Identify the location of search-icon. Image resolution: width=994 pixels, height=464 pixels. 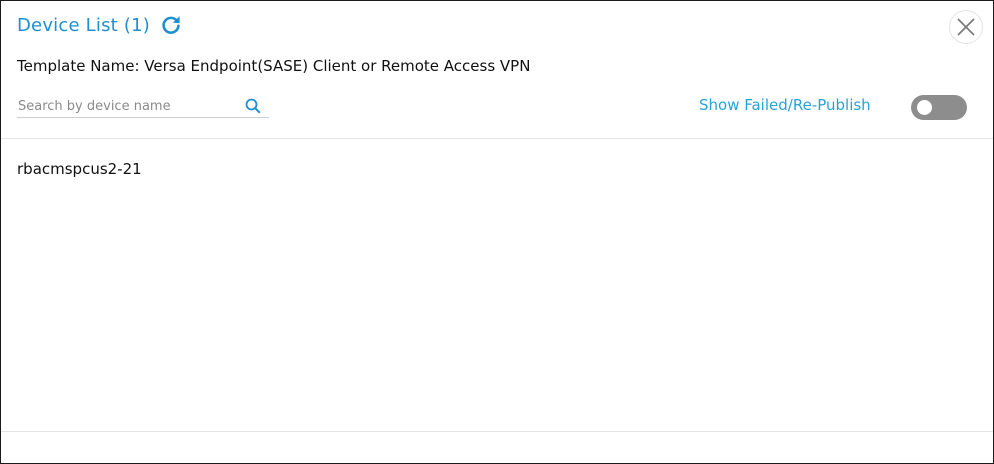
(253, 106).